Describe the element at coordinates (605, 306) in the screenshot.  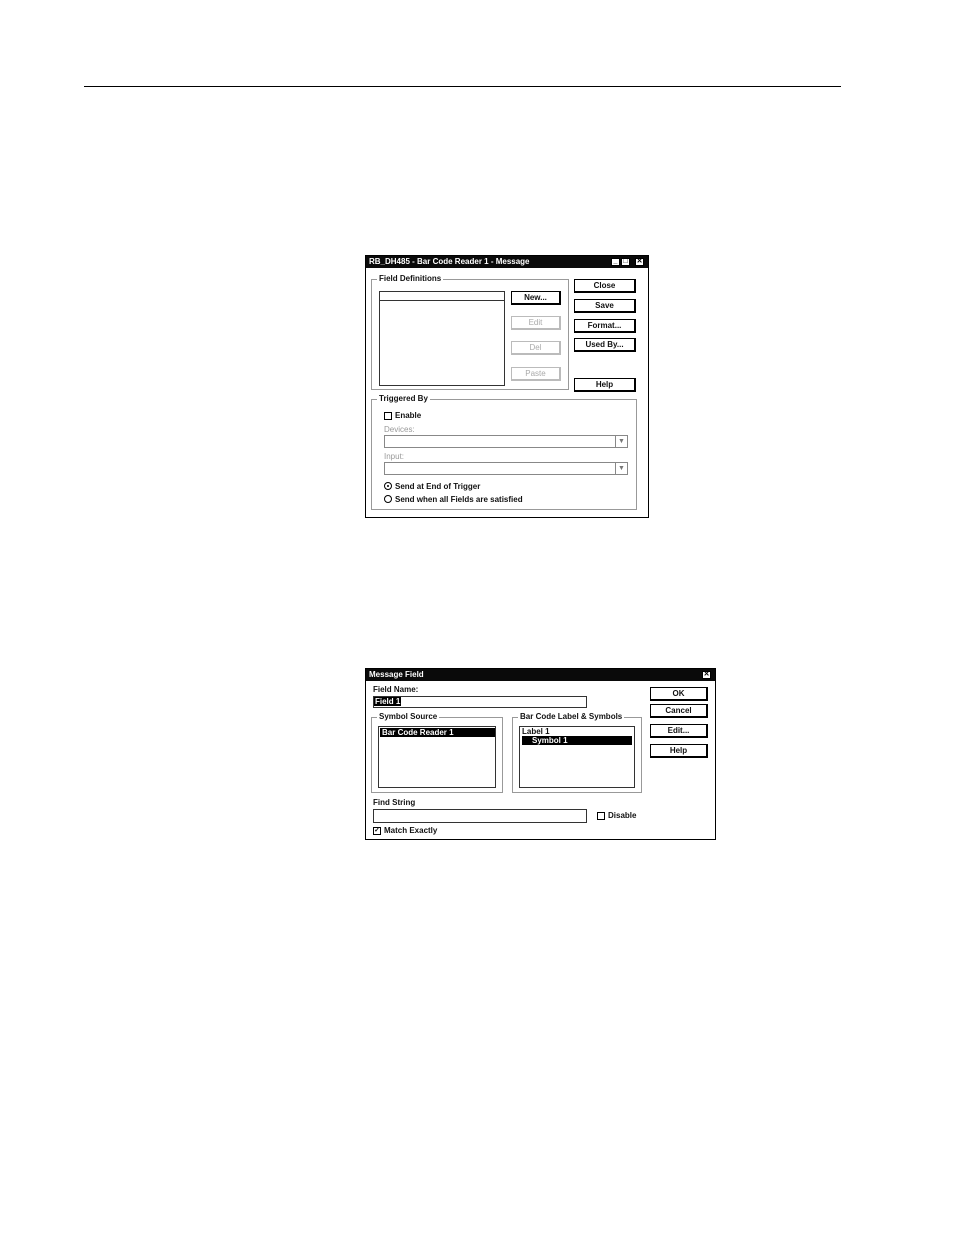
I see `save-button: Save` at that location.